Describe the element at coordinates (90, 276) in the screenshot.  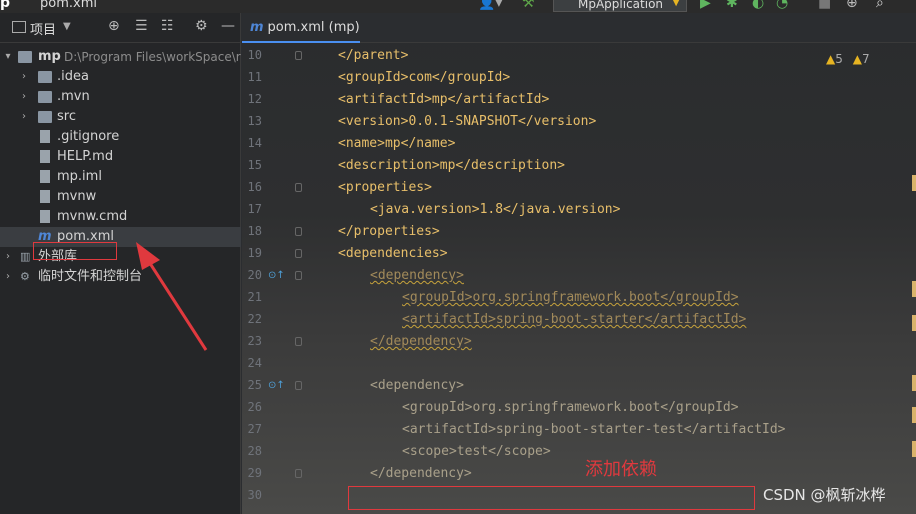
I see `tree-item-label: 临时文件和控制台` at that location.